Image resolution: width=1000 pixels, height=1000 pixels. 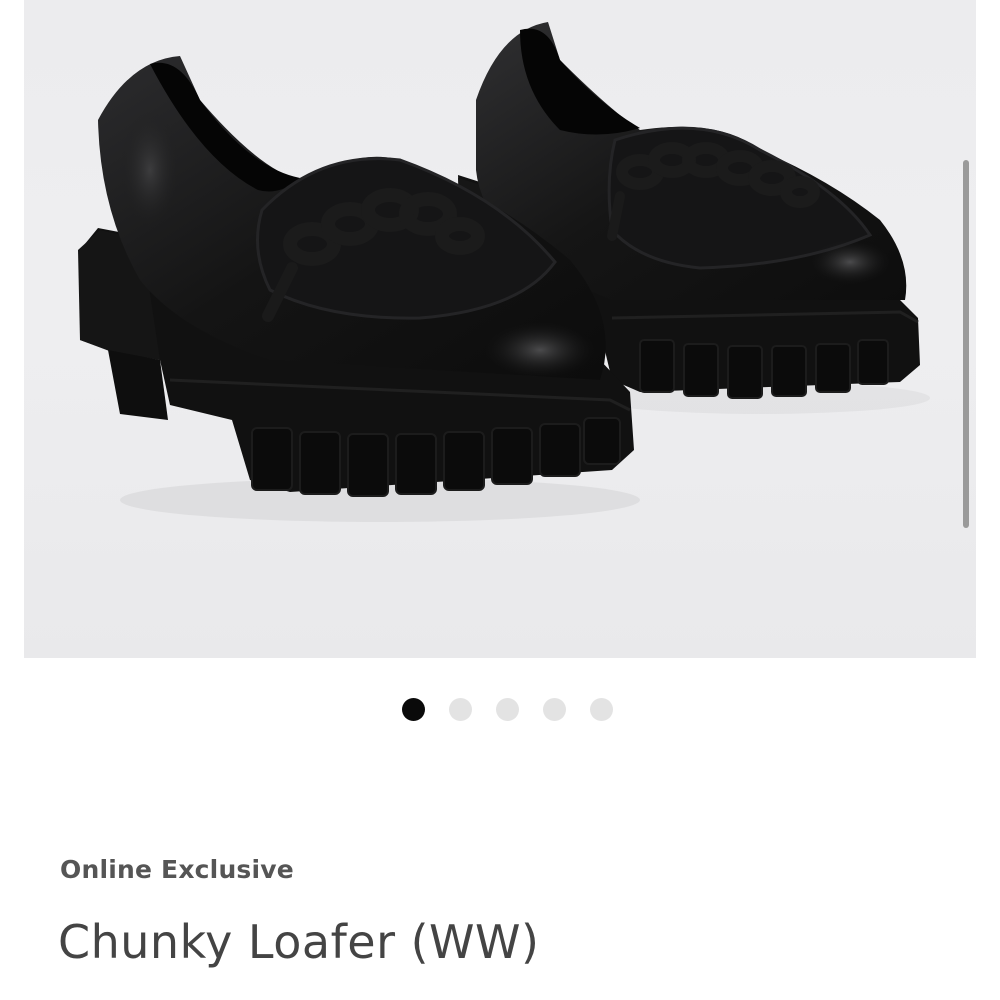 I want to click on gallery-pagination, so click(x=500, y=710).